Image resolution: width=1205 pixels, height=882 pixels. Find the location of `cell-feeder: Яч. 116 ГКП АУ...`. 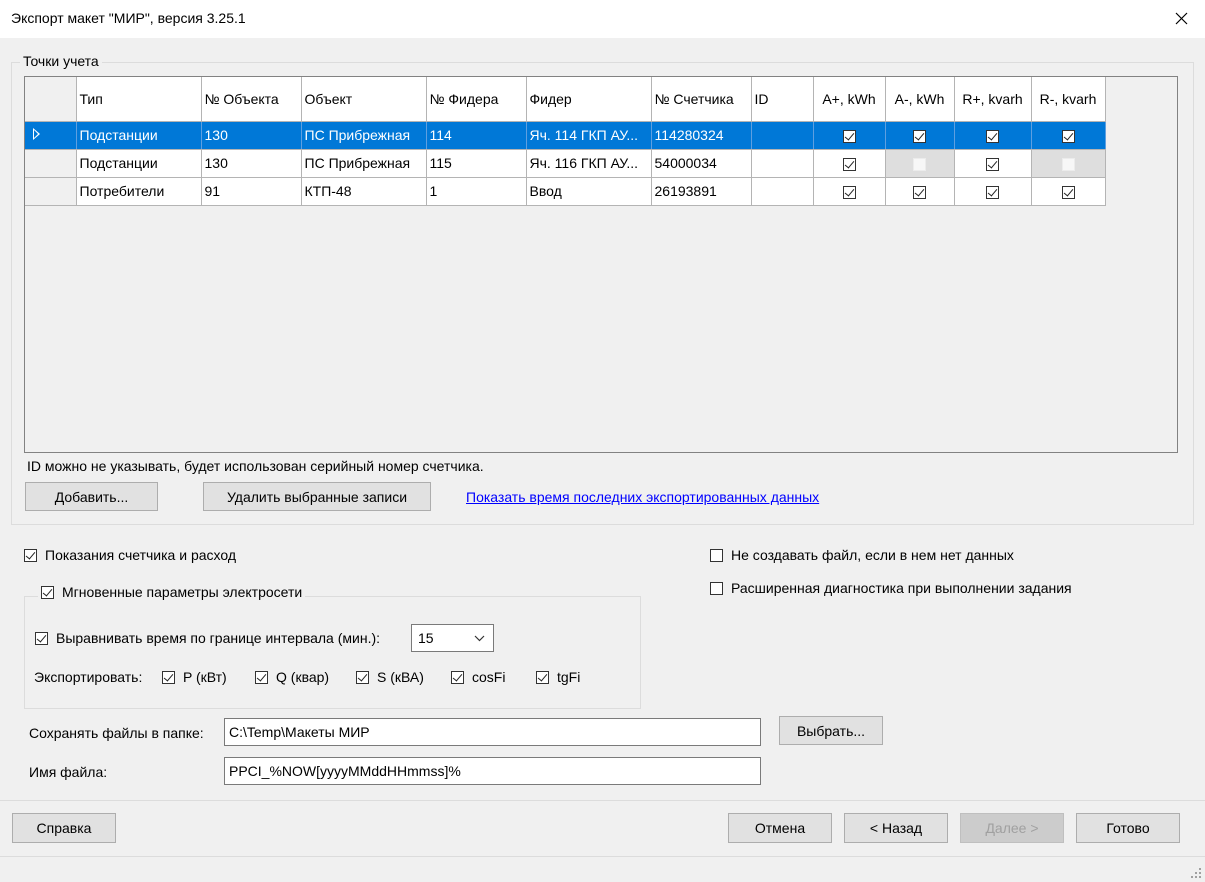

cell-feeder: Яч. 116 ГКП АУ... is located at coordinates (589, 163).